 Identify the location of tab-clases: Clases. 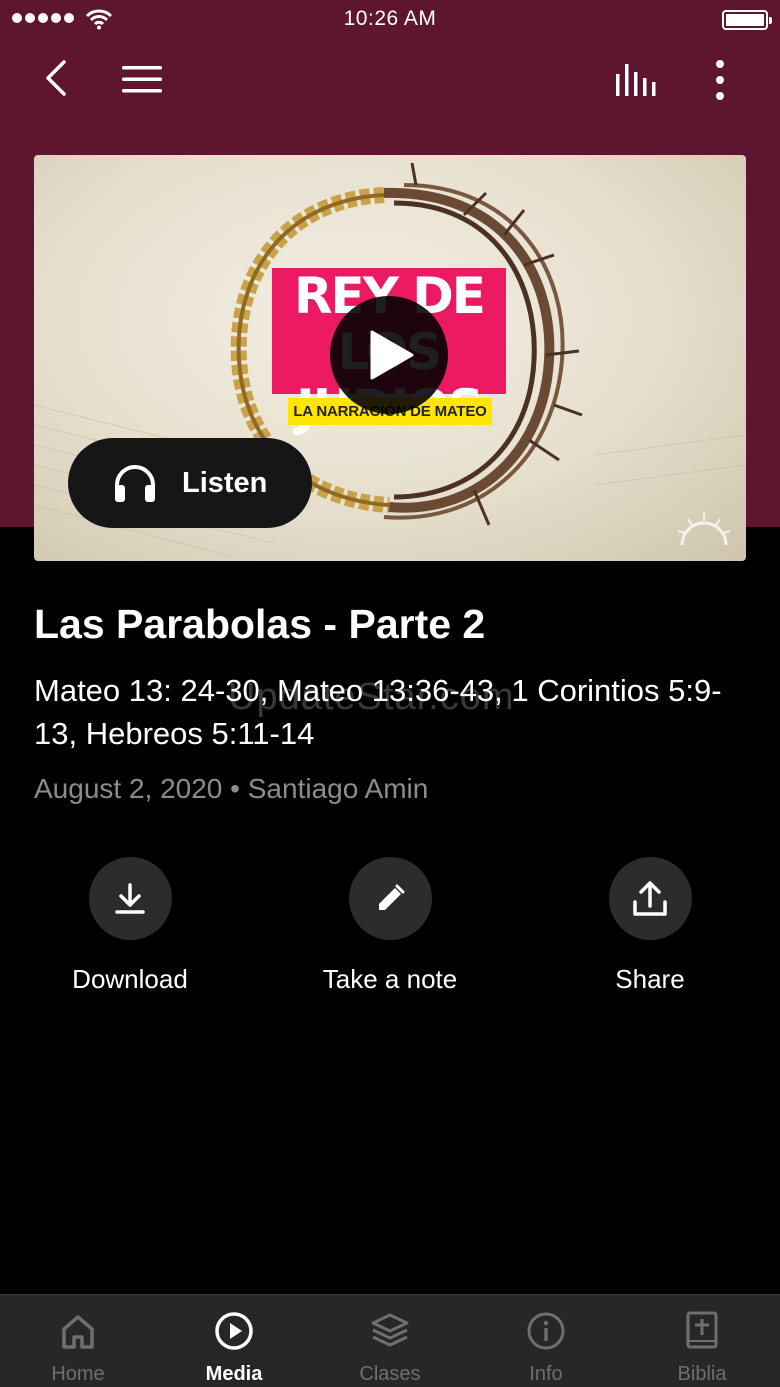
(390, 1341).